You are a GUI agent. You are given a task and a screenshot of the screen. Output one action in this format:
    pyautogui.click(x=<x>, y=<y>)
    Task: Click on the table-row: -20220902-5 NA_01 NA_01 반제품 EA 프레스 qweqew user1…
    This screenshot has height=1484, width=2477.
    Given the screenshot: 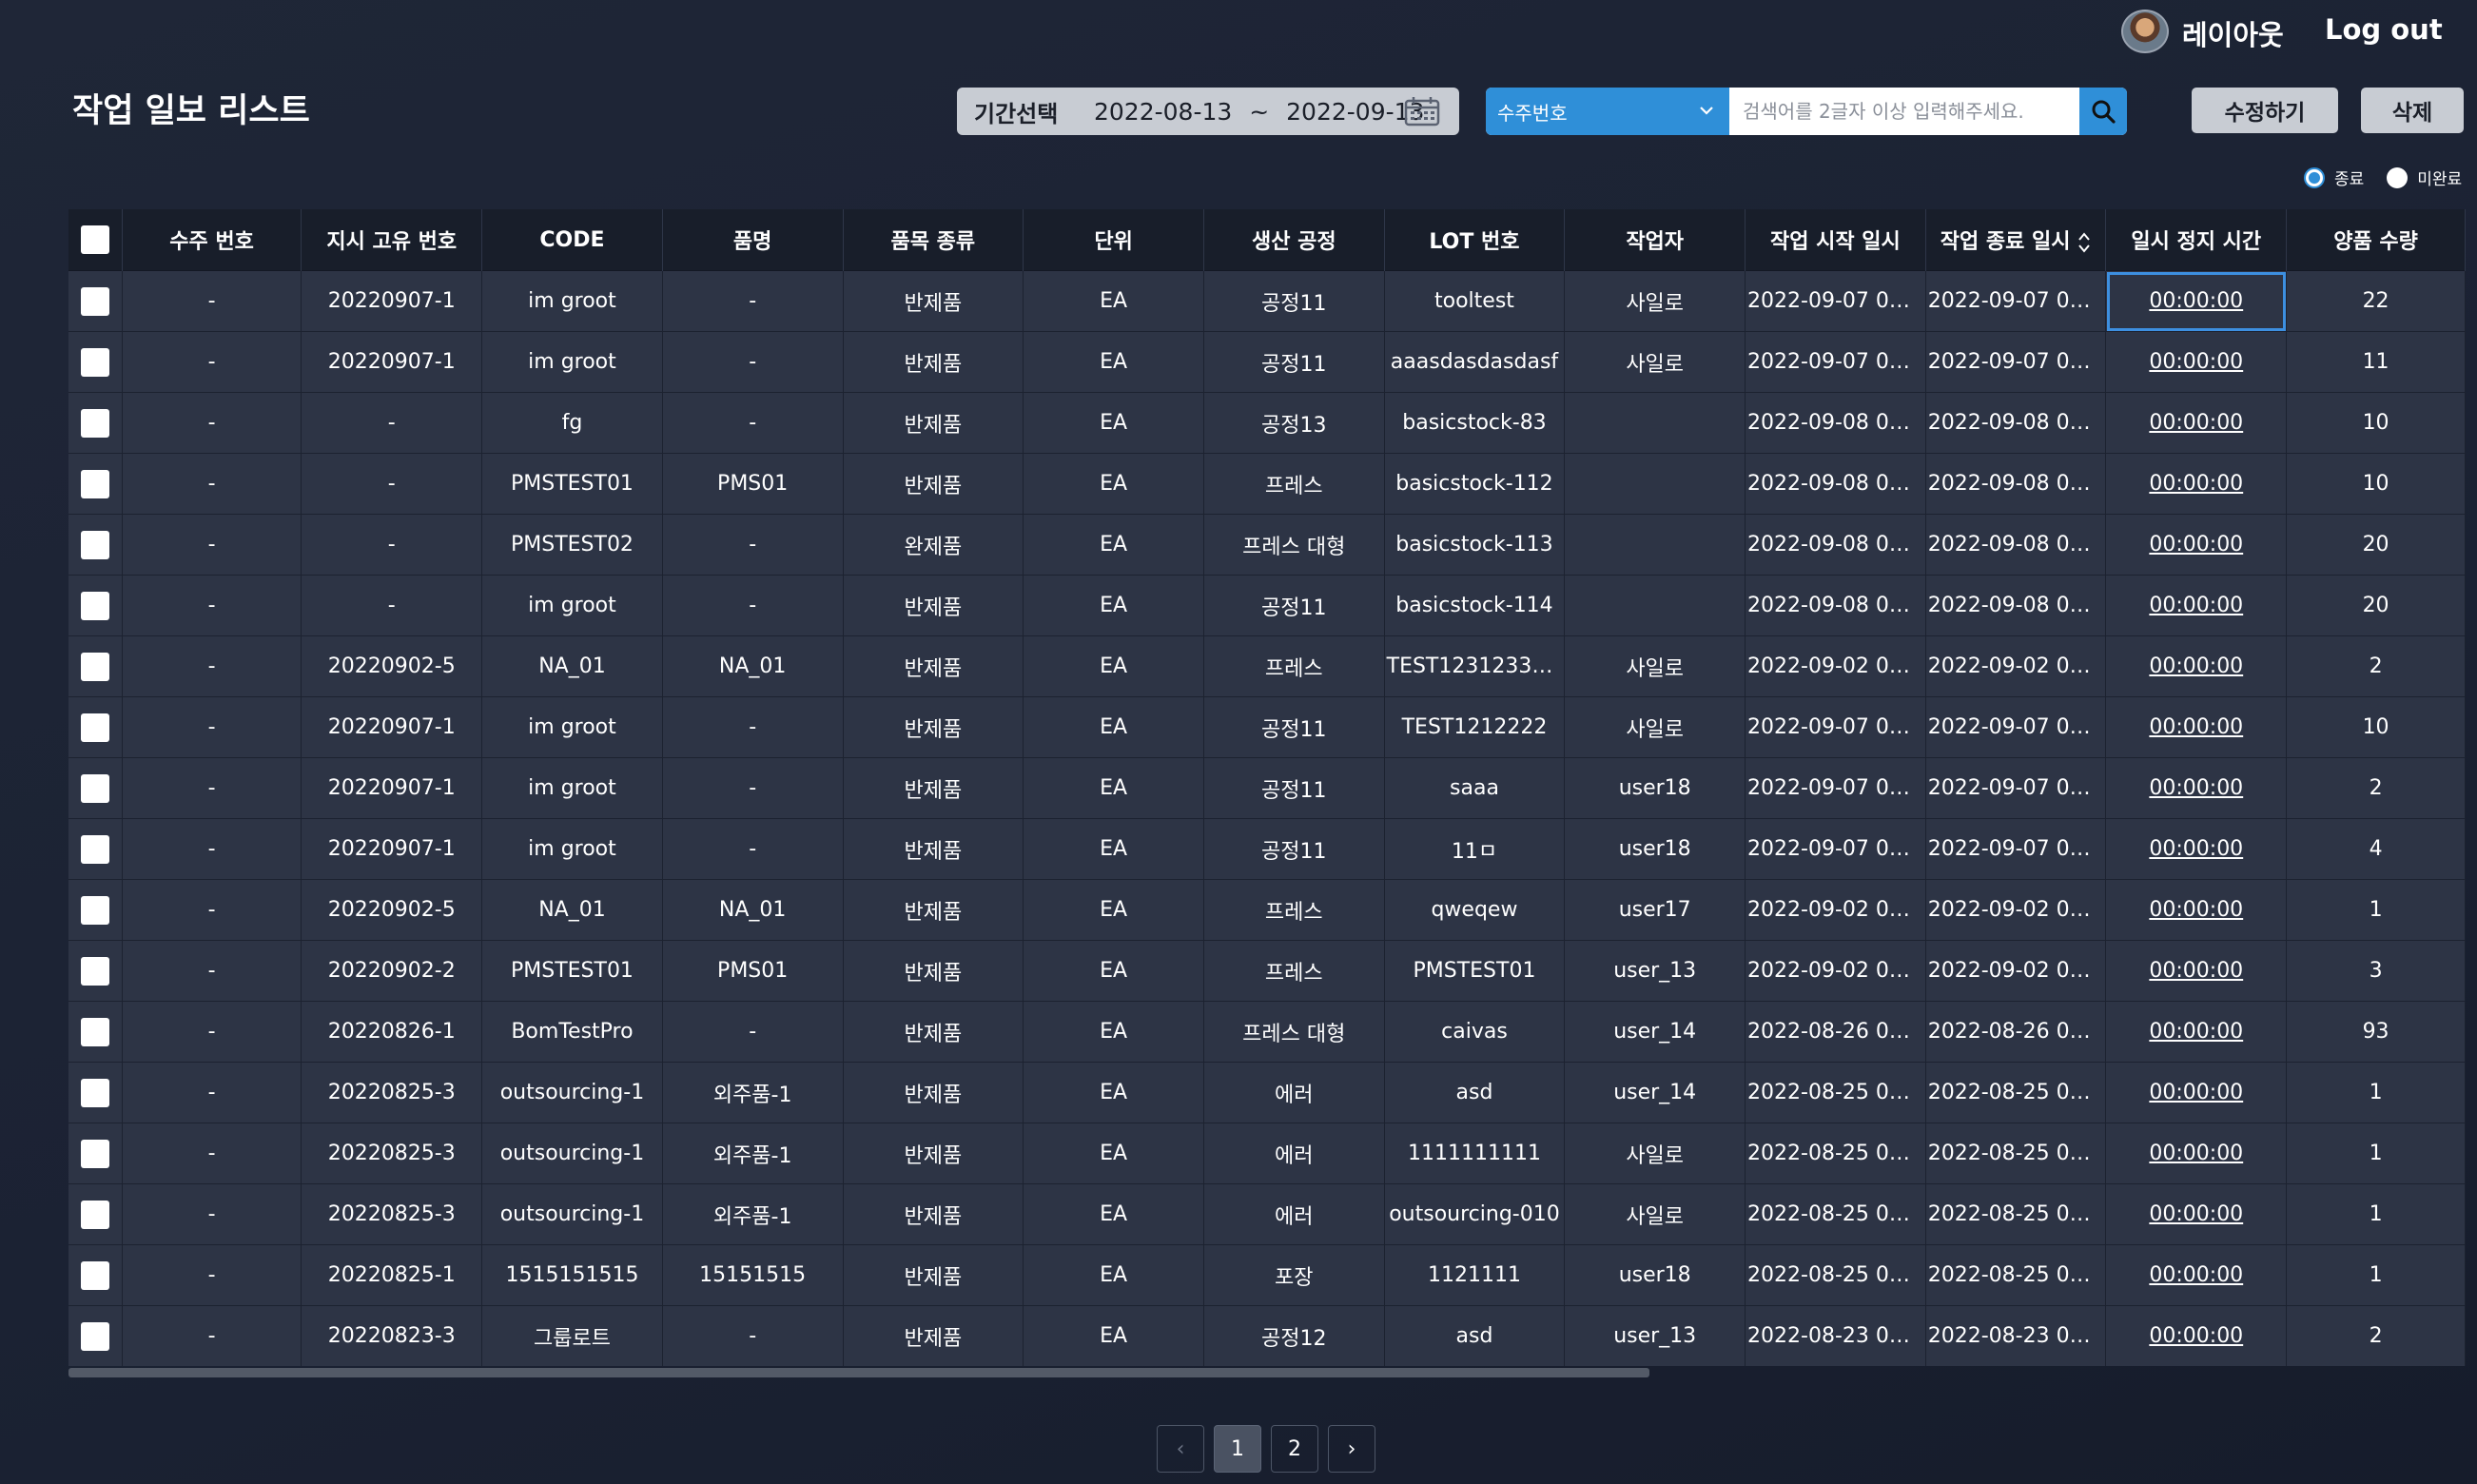 What is the action you would take?
    pyautogui.click(x=1267, y=910)
    